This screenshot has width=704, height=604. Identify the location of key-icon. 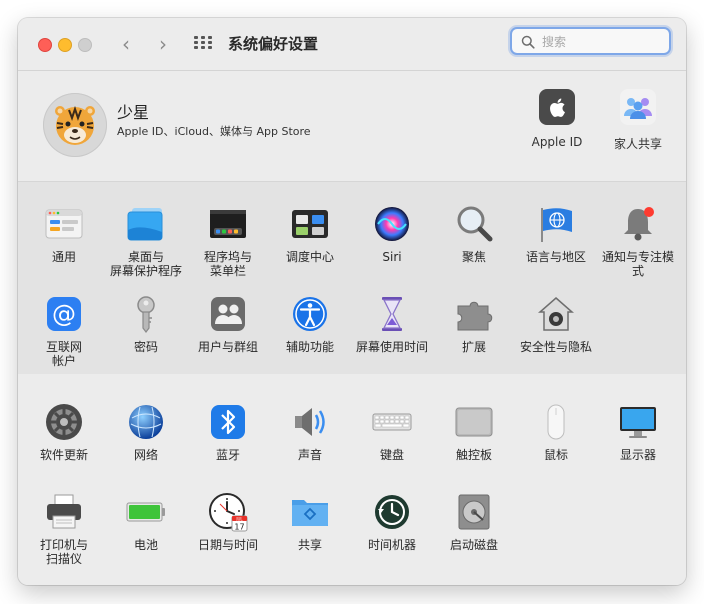
(146, 314).